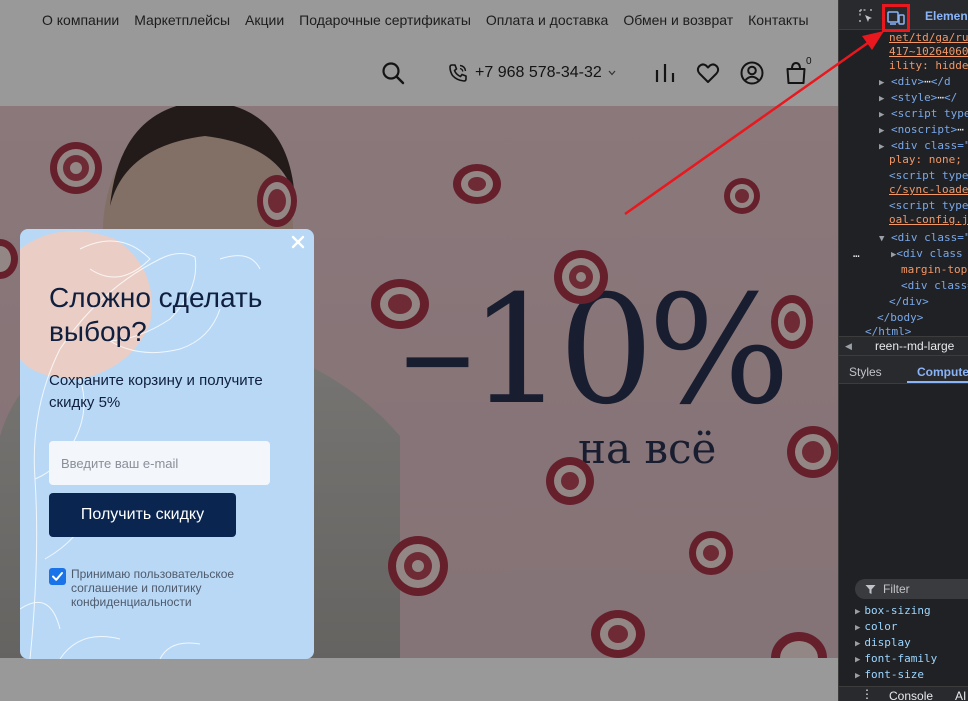 The width and height of the screenshot is (968, 701). I want to click on computed-property: ▶ font-size, so click(889, 674).